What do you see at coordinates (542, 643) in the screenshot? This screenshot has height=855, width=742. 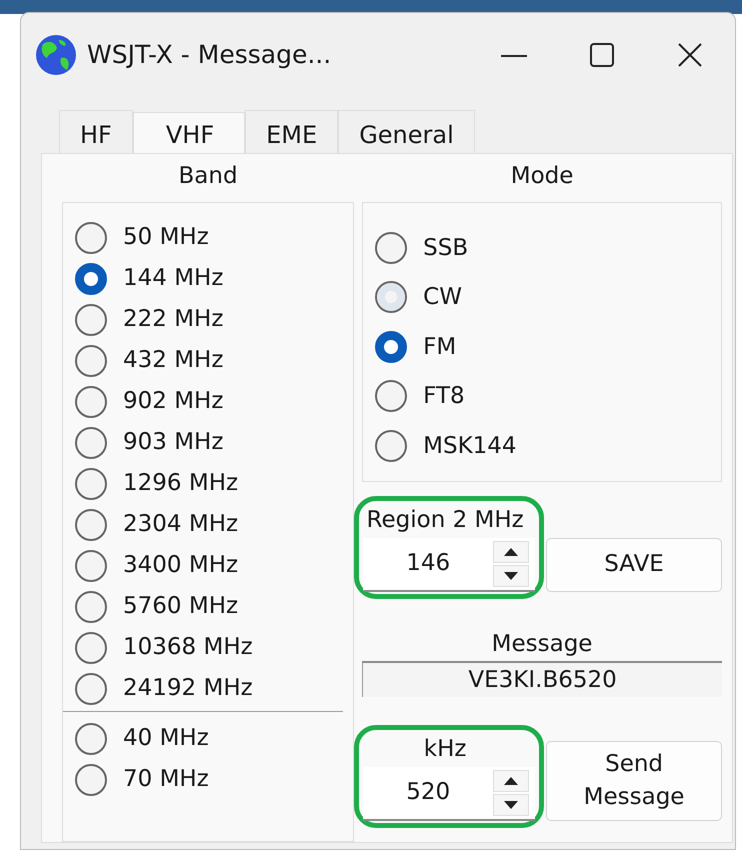 I see `field-label: Message` at bounding box center [542, 643].